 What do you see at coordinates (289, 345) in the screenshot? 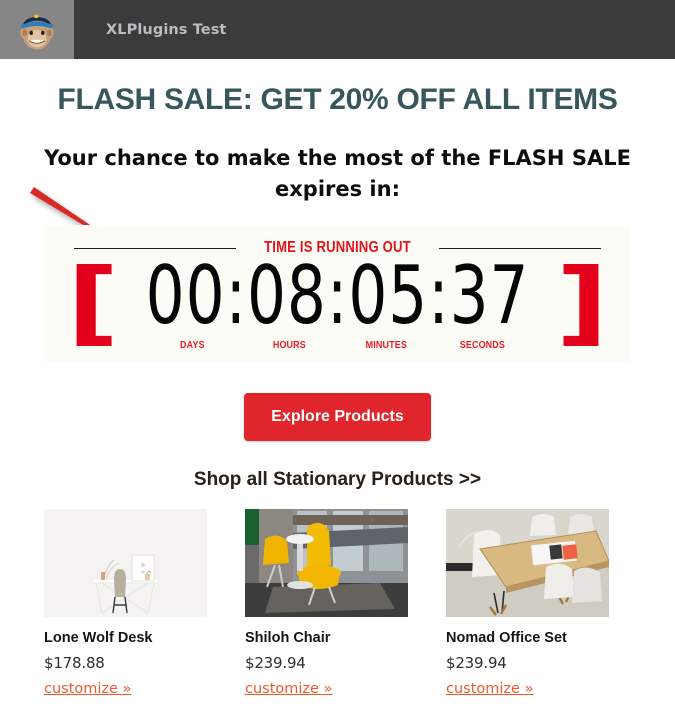
I see `countdown-label-hours: HOURS` at bounding box center [289, 345].